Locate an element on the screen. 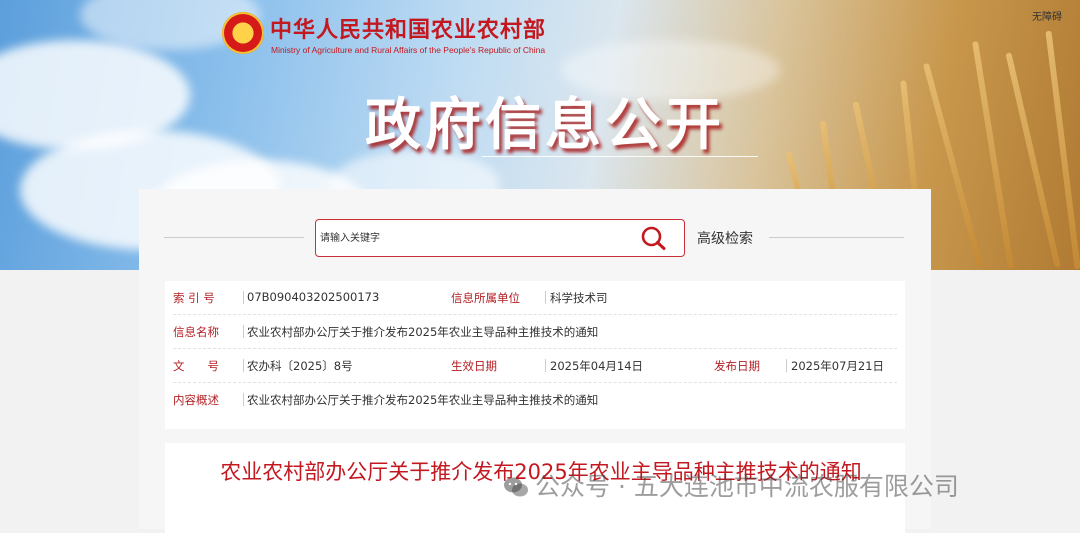  table-row: 索 引 号 07B090403202500173 信息所属单位 科学技术司 is located at coordinates (535, 298).